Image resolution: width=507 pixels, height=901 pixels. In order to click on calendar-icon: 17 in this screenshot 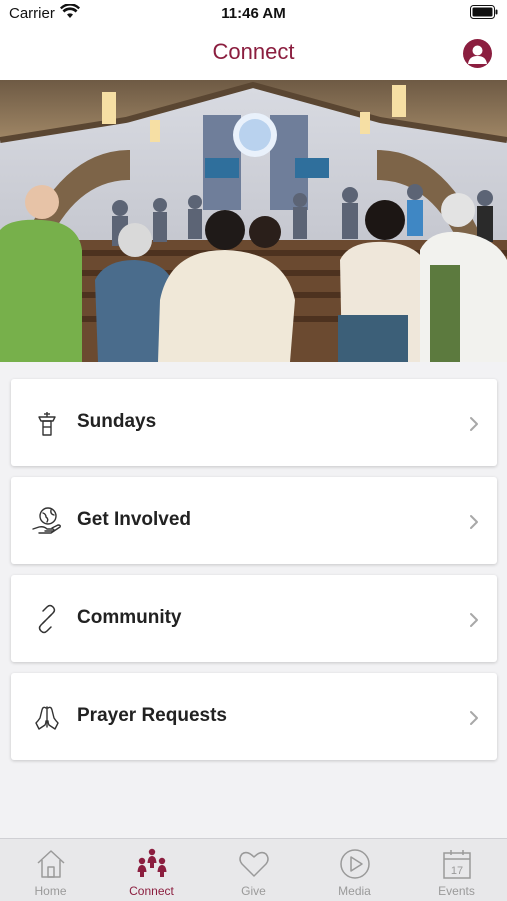, I will do `click(457, 864)`.